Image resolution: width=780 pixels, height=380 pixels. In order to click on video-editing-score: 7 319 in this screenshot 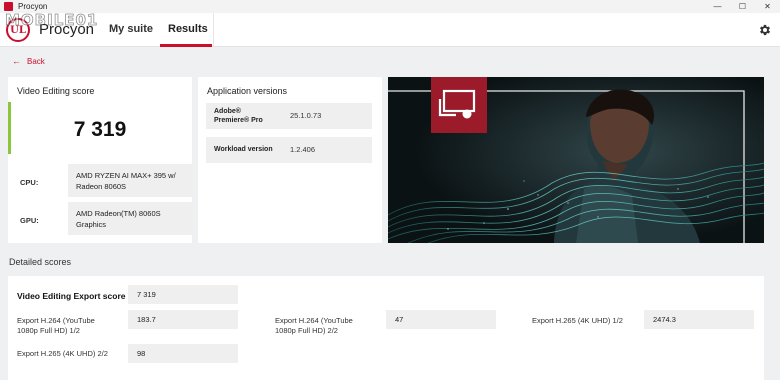, I will do `click(100, 129)`.